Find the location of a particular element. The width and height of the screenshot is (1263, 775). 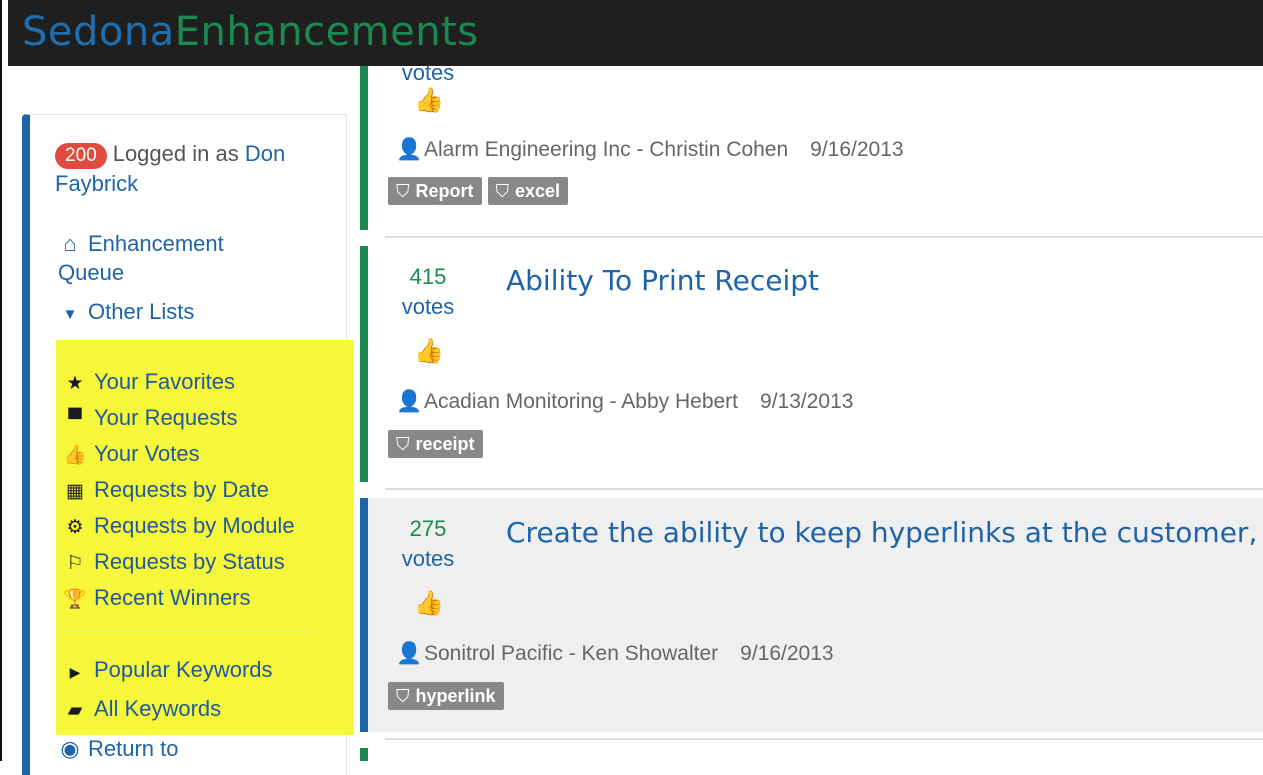

globe-icon: ◉ is located at coordinates (70, 748).